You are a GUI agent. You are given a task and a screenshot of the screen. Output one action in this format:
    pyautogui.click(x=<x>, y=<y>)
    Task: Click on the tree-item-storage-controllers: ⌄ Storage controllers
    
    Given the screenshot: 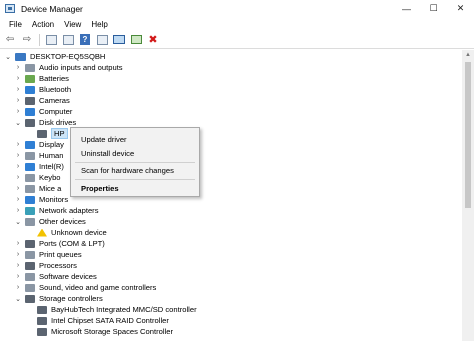 What is the action you would take?
    pyautogui.click(x=58, y=298)
    